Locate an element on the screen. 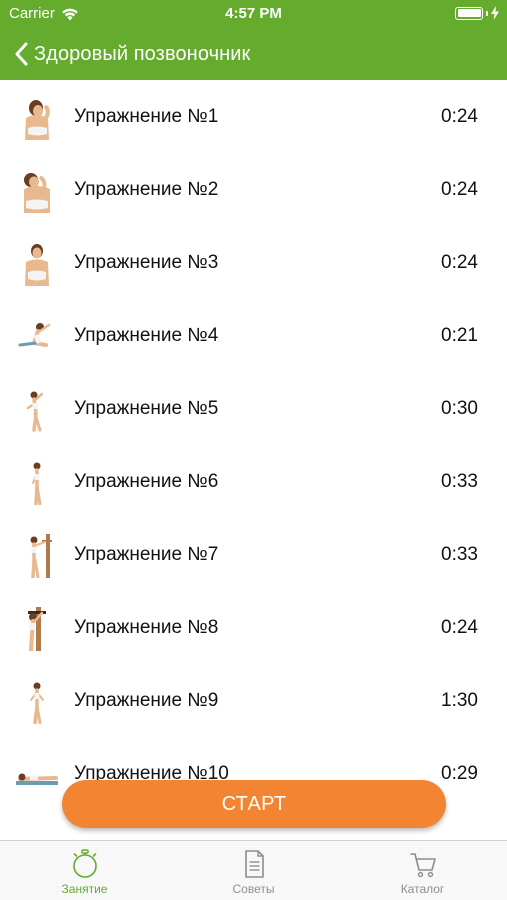 Image resolution: width=507 pixels, height=900 pixels. header: Carrier 4:57 PM Здоровый позвоночник is located at coordinates (253, 40).